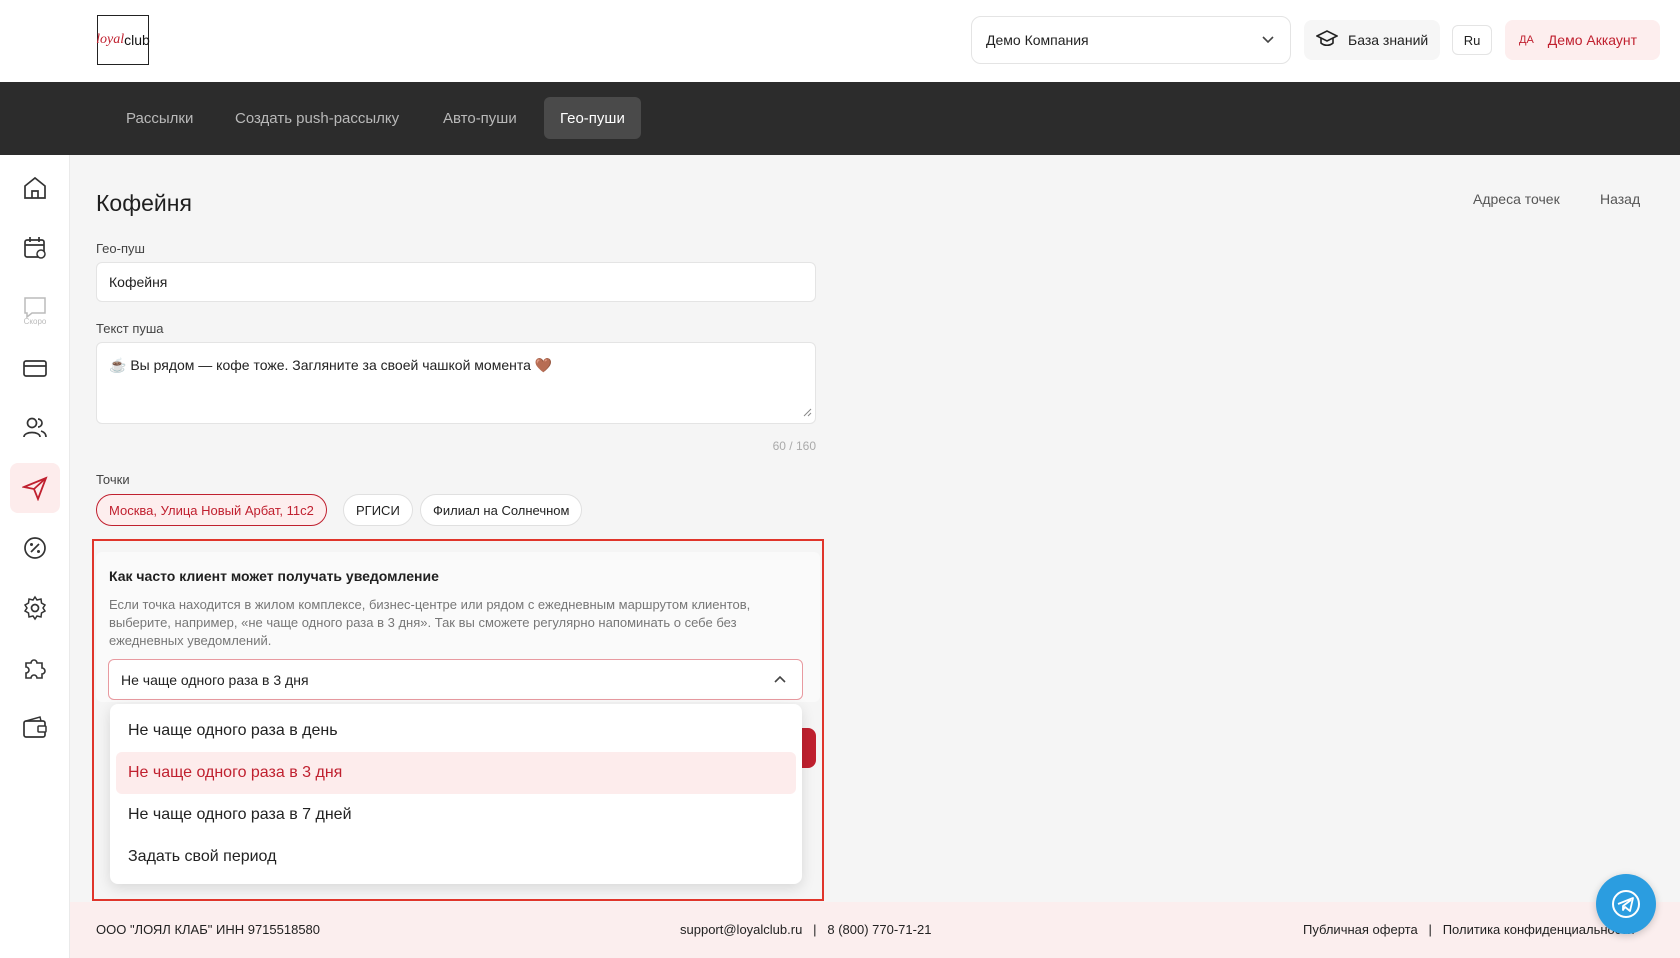  What do you see at coordinates (159, 118) in the screenshot?
I see `tab-mailings: Рассылки` at bounding box center [159, 118].